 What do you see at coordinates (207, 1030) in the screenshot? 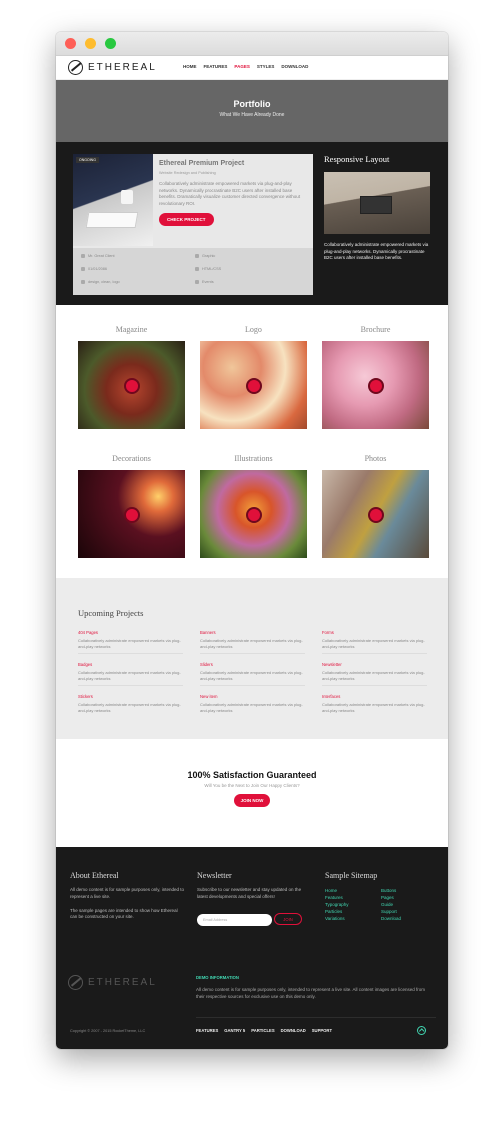
I see `footer-link-features: FEATURES` at bounding box center [207, 1030].